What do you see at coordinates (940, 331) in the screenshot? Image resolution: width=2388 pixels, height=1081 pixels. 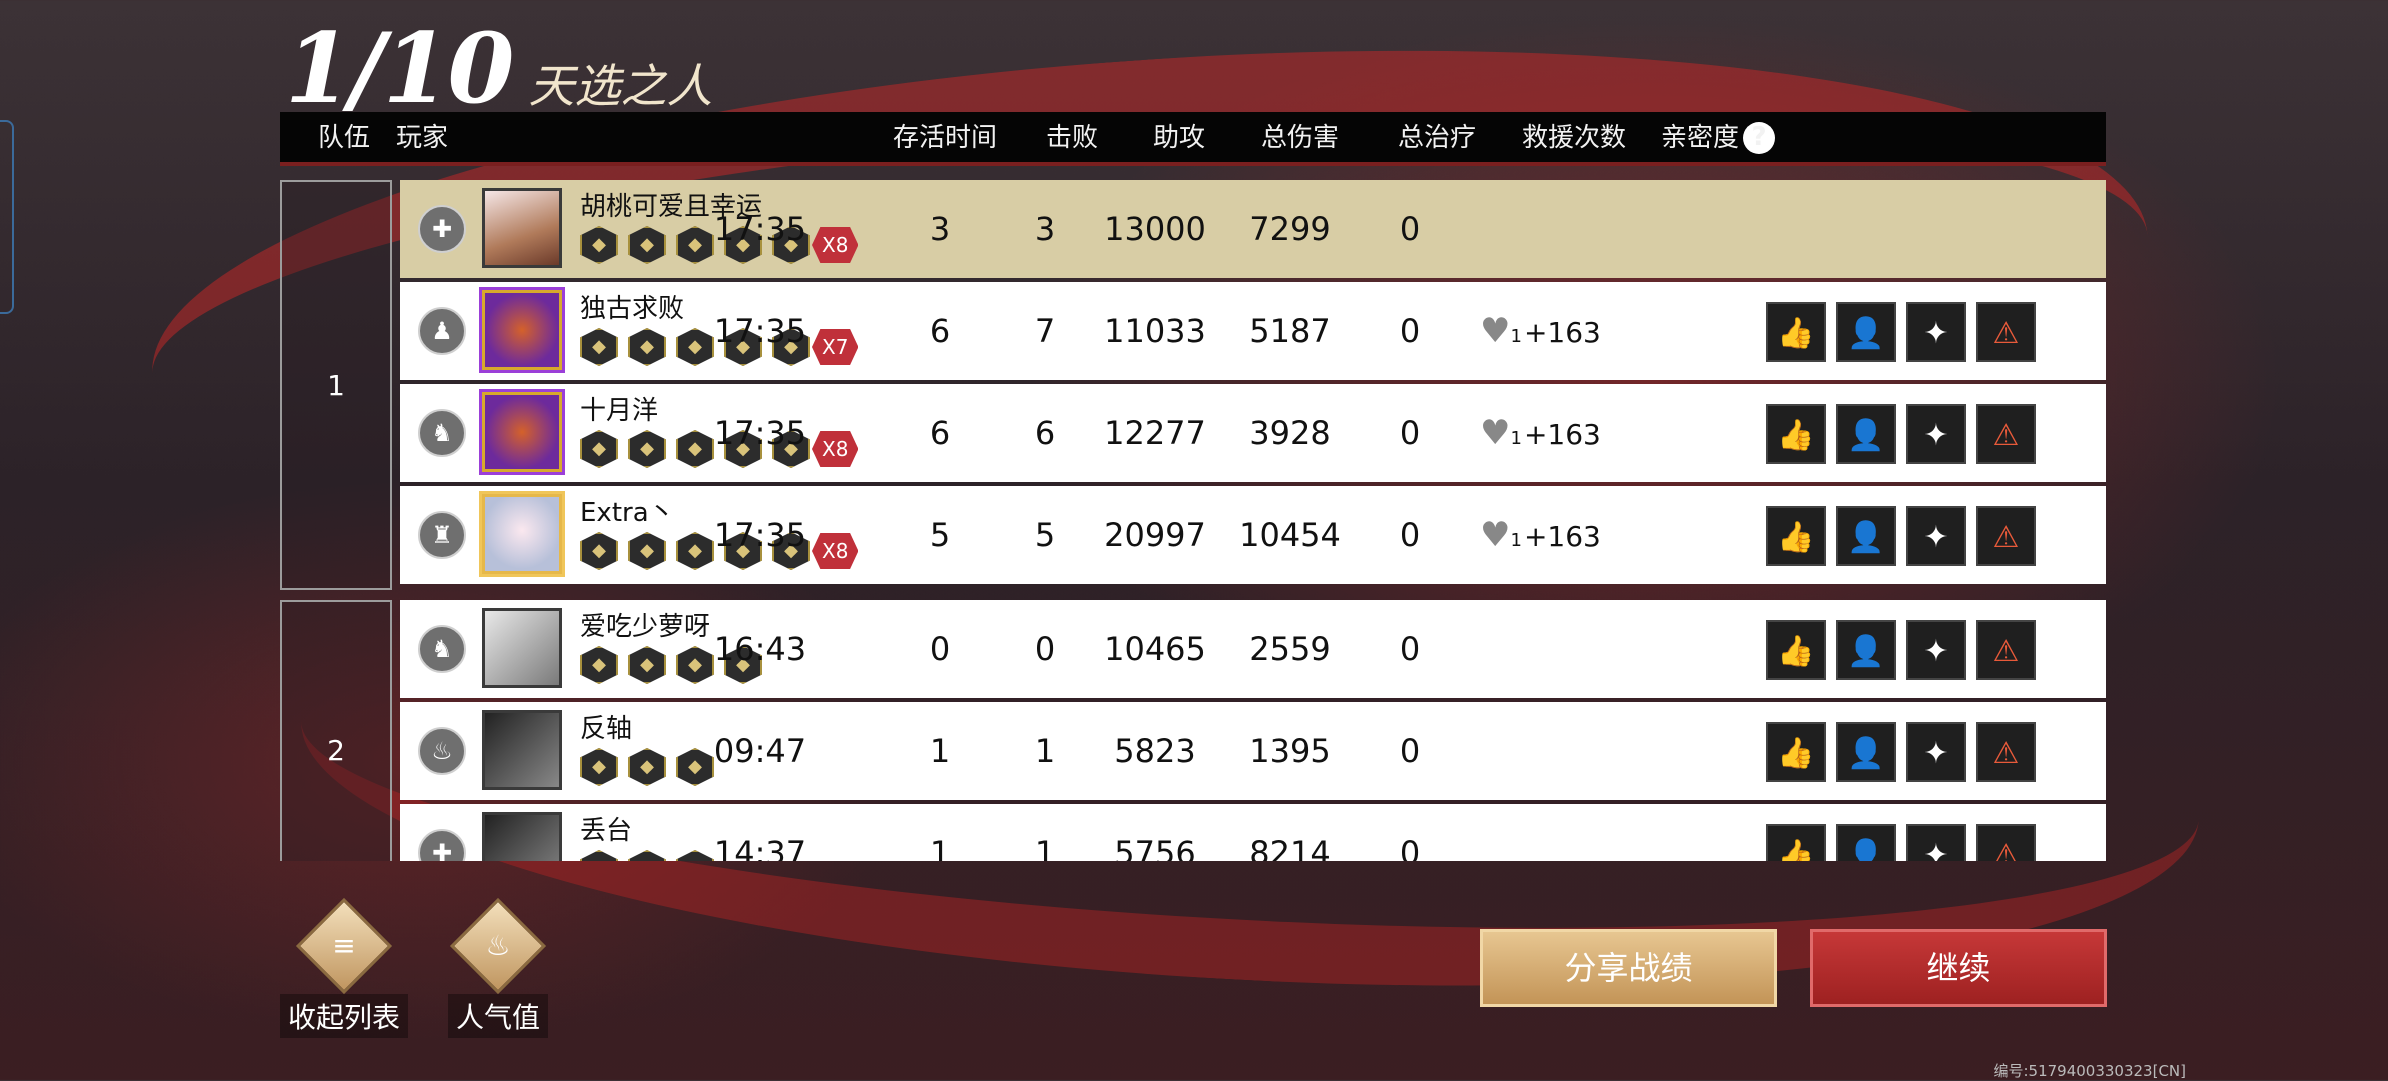 I see `kills: 6` at bounding box center [940, 331].